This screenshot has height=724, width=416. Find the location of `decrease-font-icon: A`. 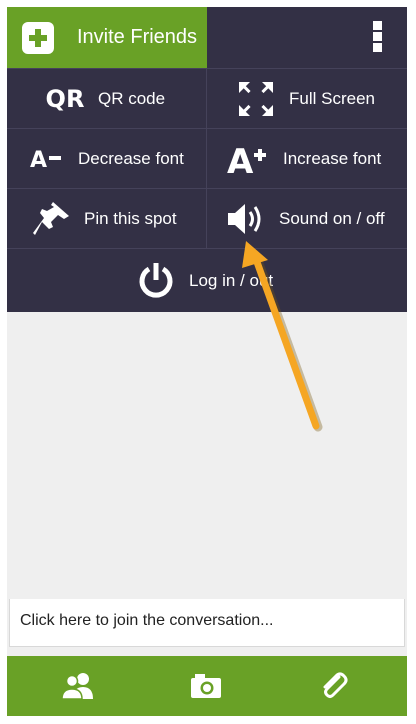

decrease-font-icon: A is located at coordinates (47, 159).